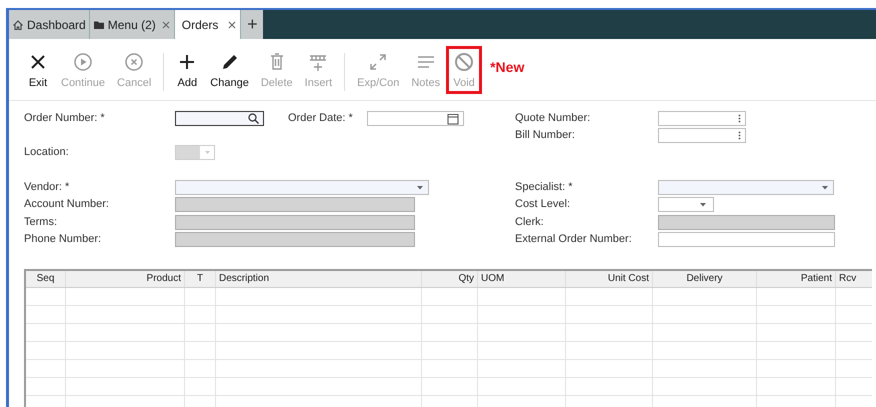  What do you see at coordinates (453, 118) in the screenshot?
I see `calendar-icon` at bounding box center [453, 118].